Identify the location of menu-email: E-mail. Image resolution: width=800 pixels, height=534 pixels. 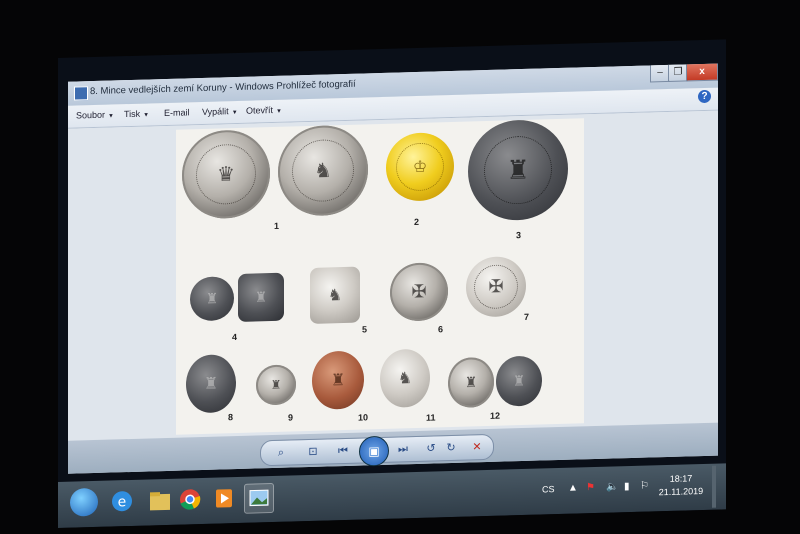
(177, 112).